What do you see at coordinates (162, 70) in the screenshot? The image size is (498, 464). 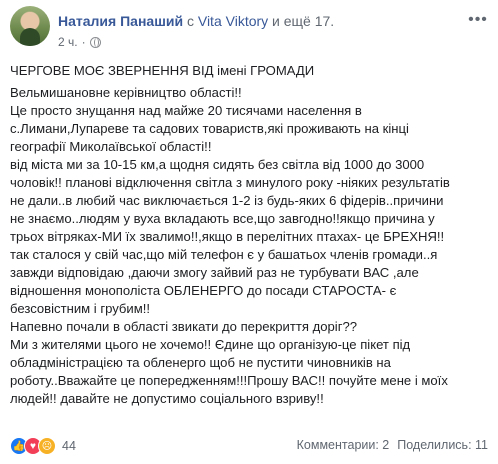 I see `post-heading: ЧЕРГОВЕ МОЄ ЗВЕРНЕННЯ ВІД імені ГРОМАДИ` at bounding box center [162, 70].